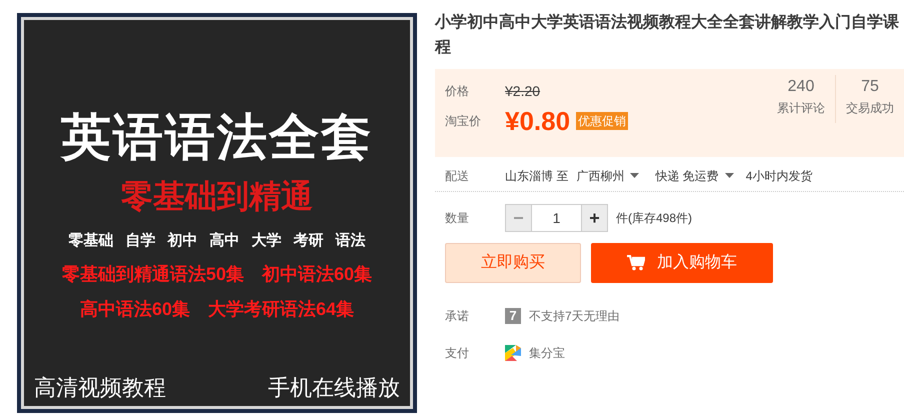 The height and width of the screenshot is (419, 904). Describe the element at coordinates (351, 241) in the screenshot. I see `image-tag: 语法` at that location.